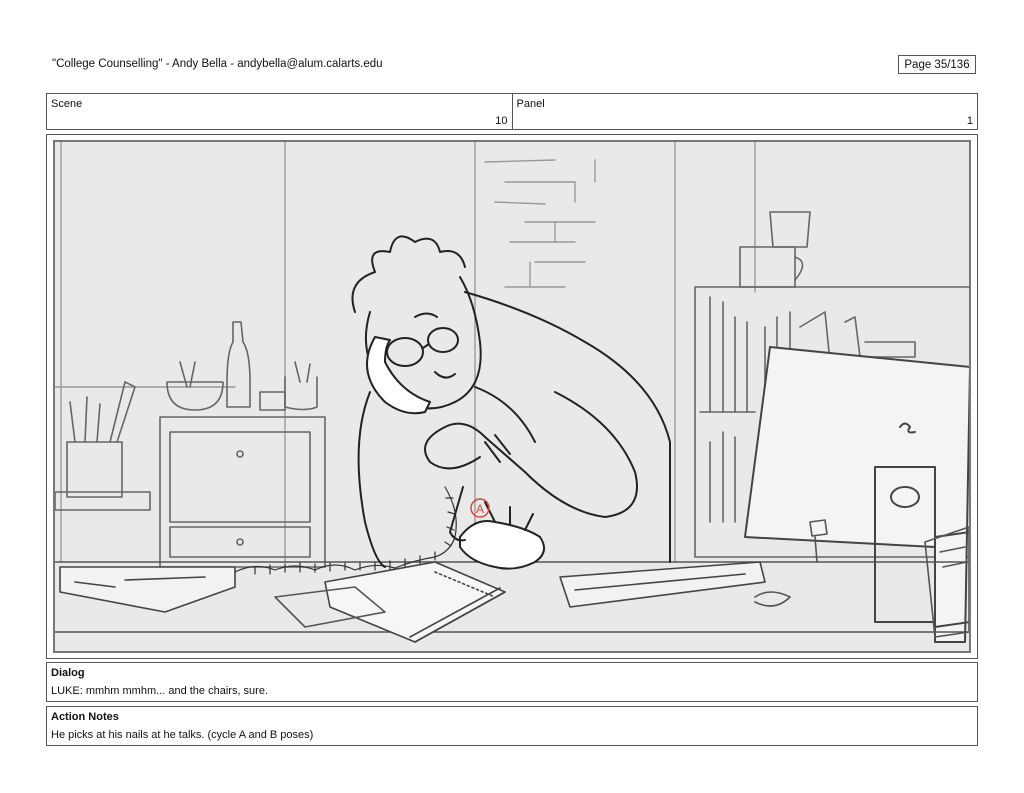 The height and width of the screenshot is (793, 1024). What do you see at coordinates (969, 121) in the screenshot?
I see `panel-number: 1` at bounding box center [969, 121].